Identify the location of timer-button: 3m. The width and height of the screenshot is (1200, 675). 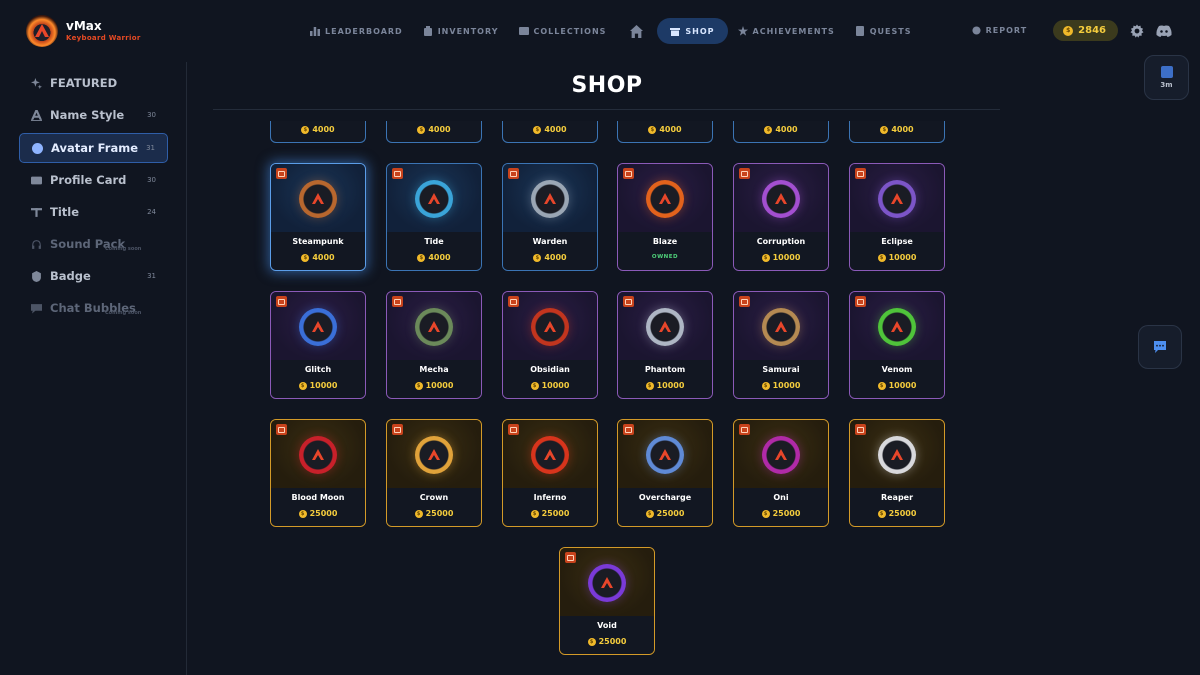
(1166, 77).